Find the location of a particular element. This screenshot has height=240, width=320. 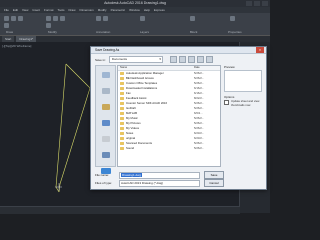

cloud-icon is located at coordinates (105, 155).